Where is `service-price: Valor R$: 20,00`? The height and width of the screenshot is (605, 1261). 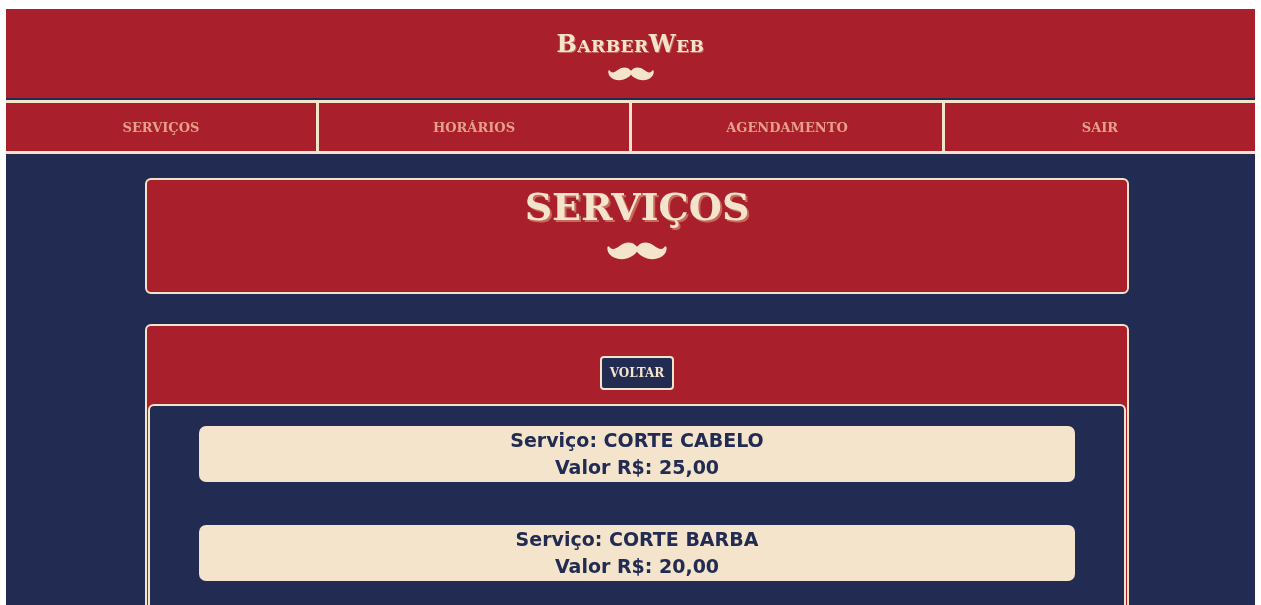 service-price: Valor R$: 20,00 is located at coordinates (637, 566).